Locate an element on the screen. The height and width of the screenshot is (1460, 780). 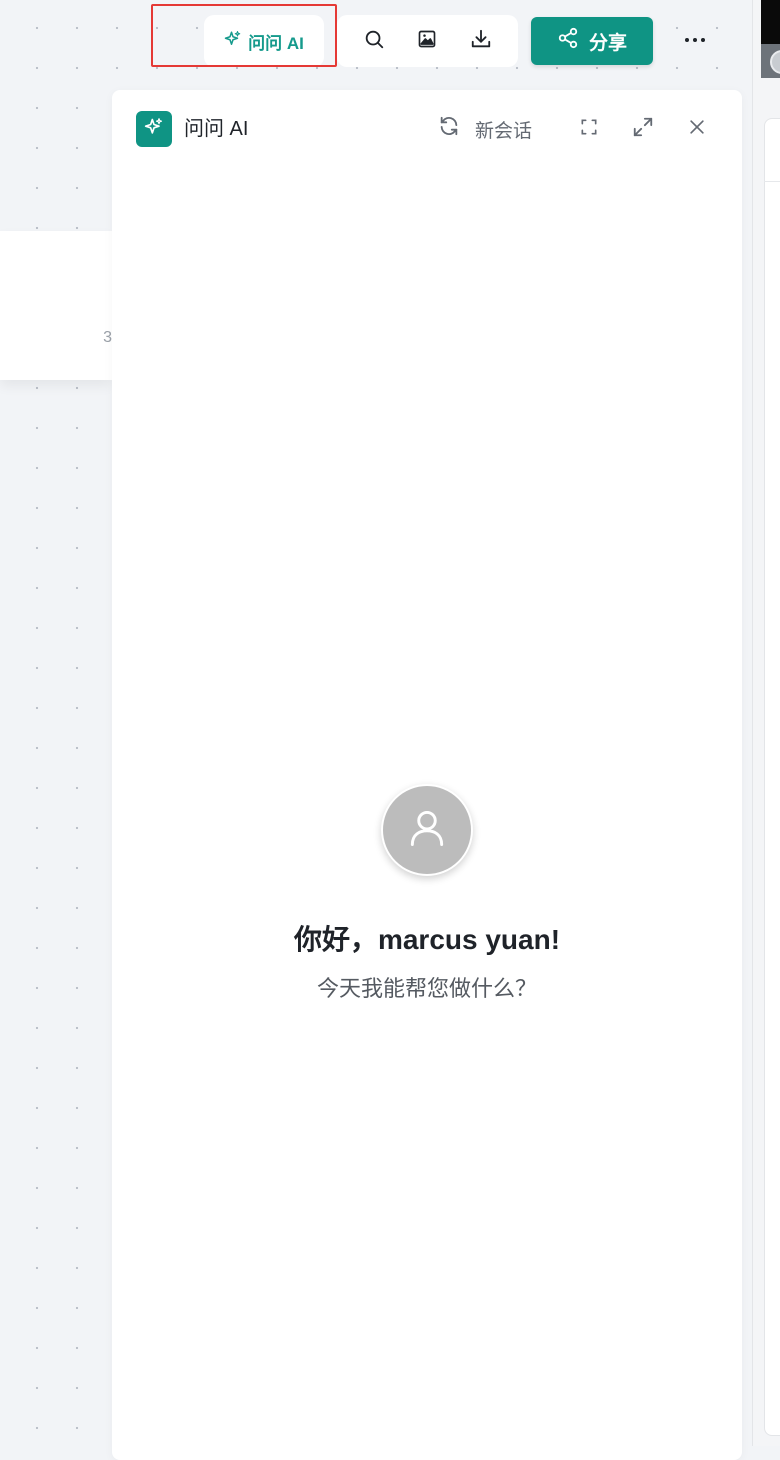
user-avatar is located at coordinates (427, 830).